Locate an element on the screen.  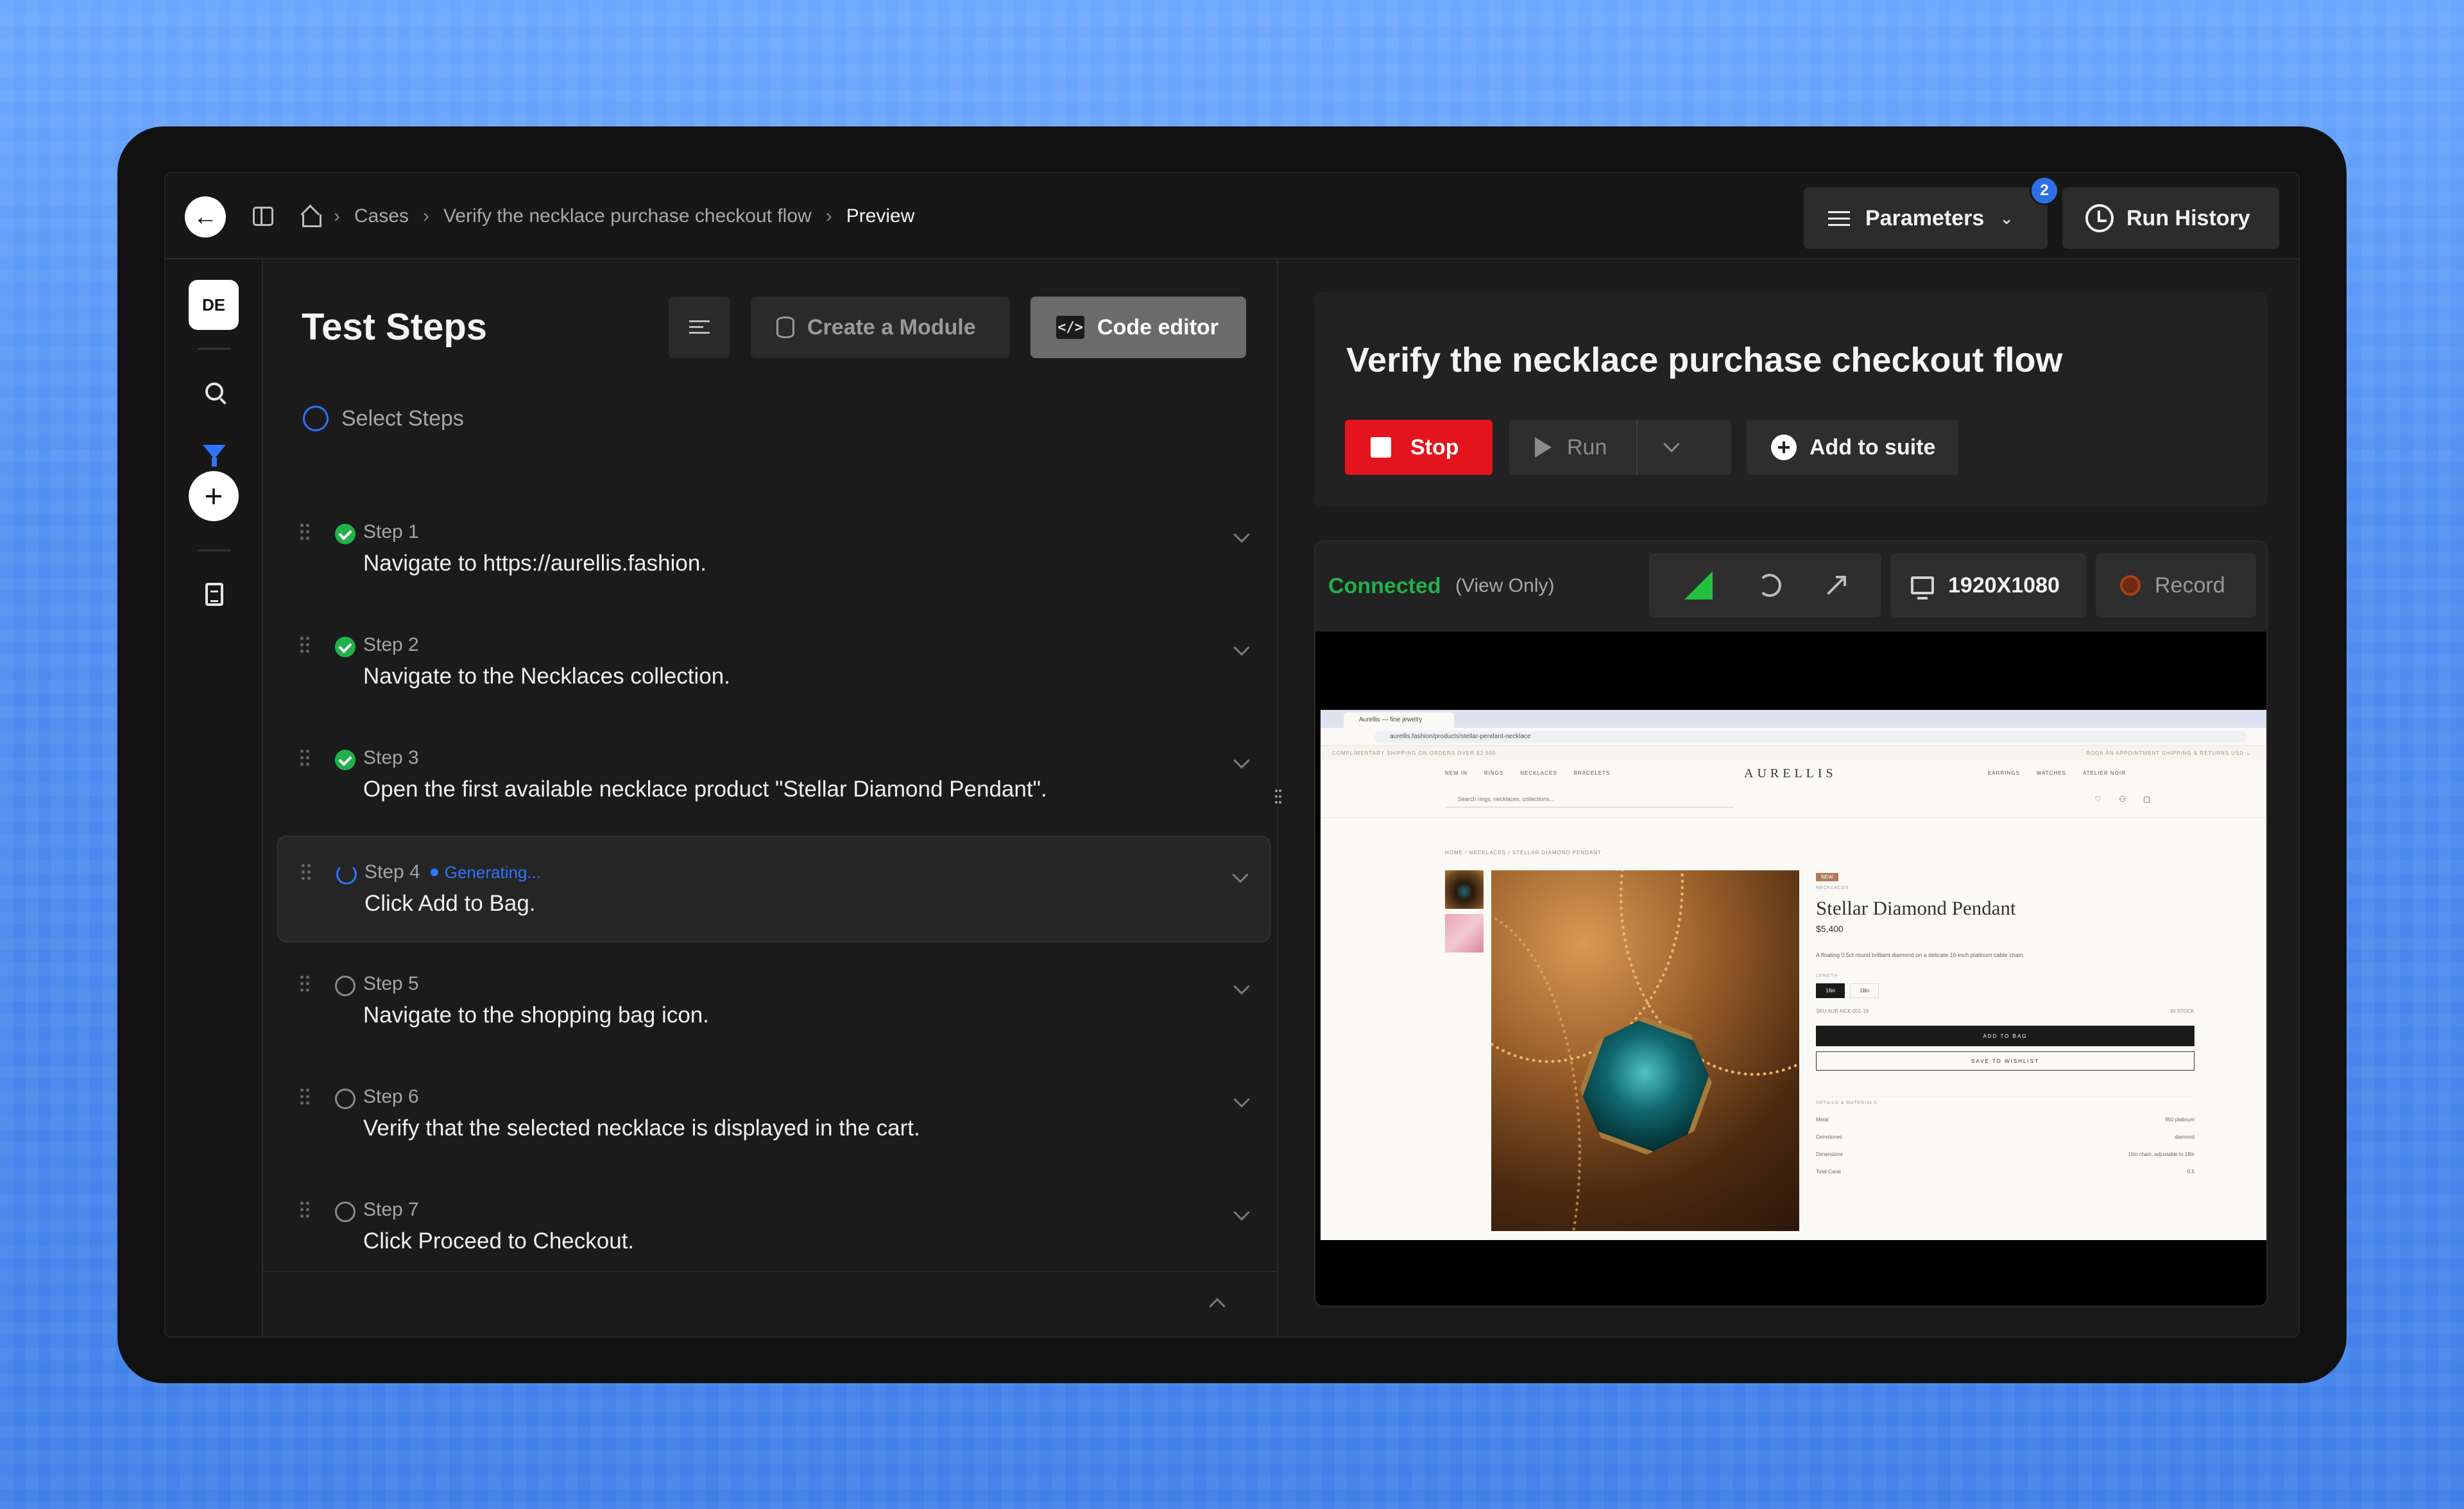
home-icon is located at coordinates (311, 217).